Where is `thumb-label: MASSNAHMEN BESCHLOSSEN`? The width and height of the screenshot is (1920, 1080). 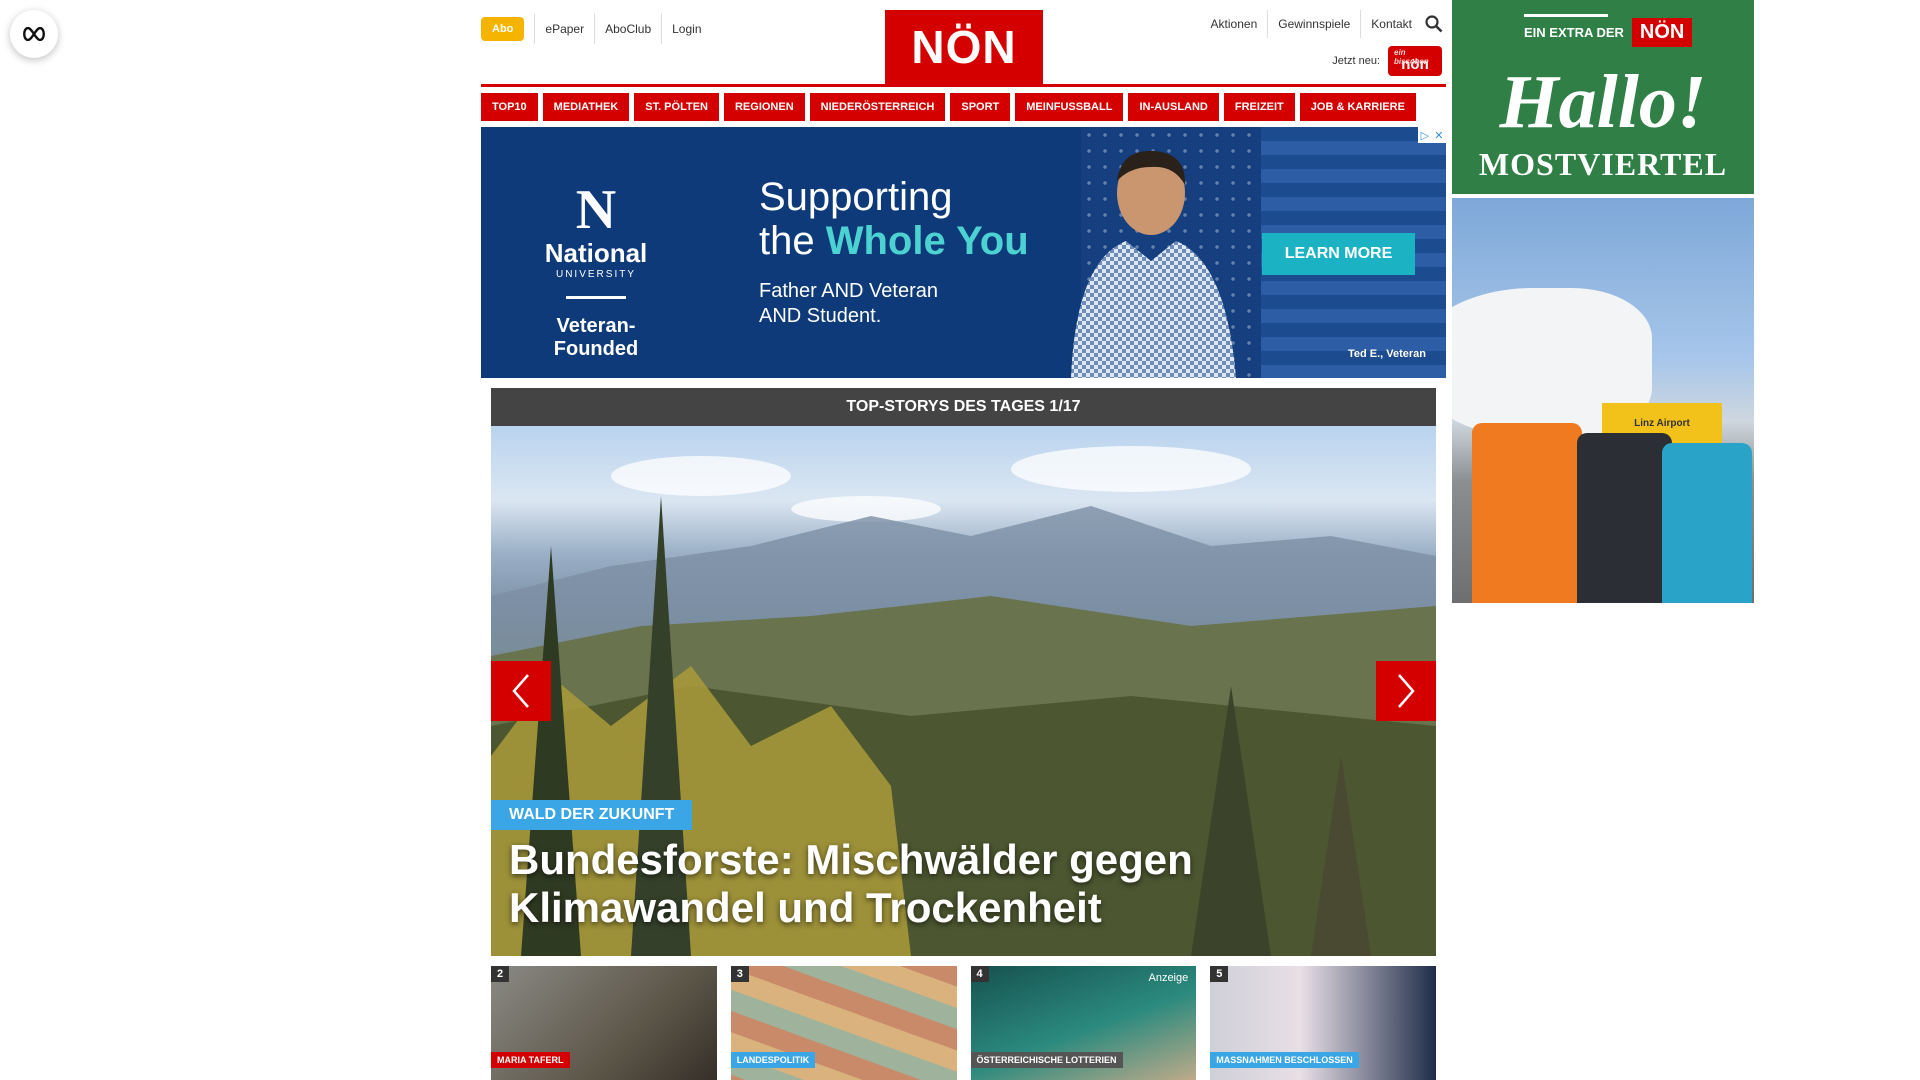
thumb-label: MASSNAHMEN BESCHLOSSEN is located at coordinates (1284, 1060).